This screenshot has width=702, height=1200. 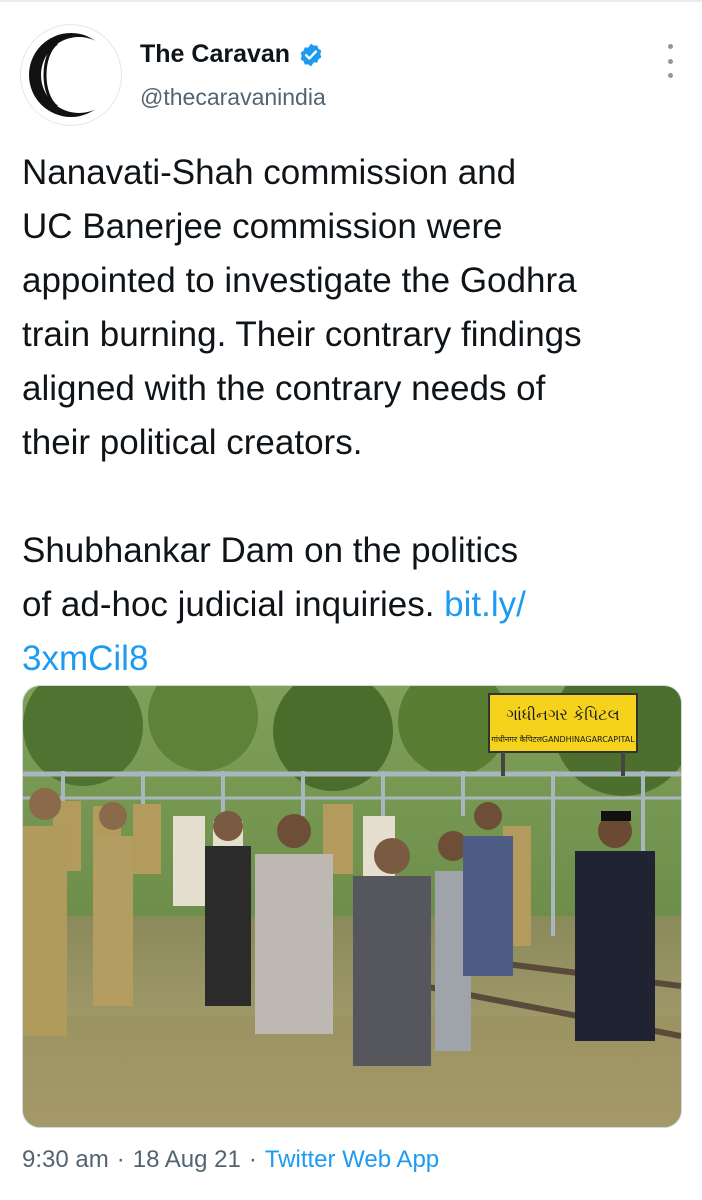 What do you see at coordinates (311, 54) in the screenshot?
I see `verified-badge-icon` at bounding box center [311, 54].